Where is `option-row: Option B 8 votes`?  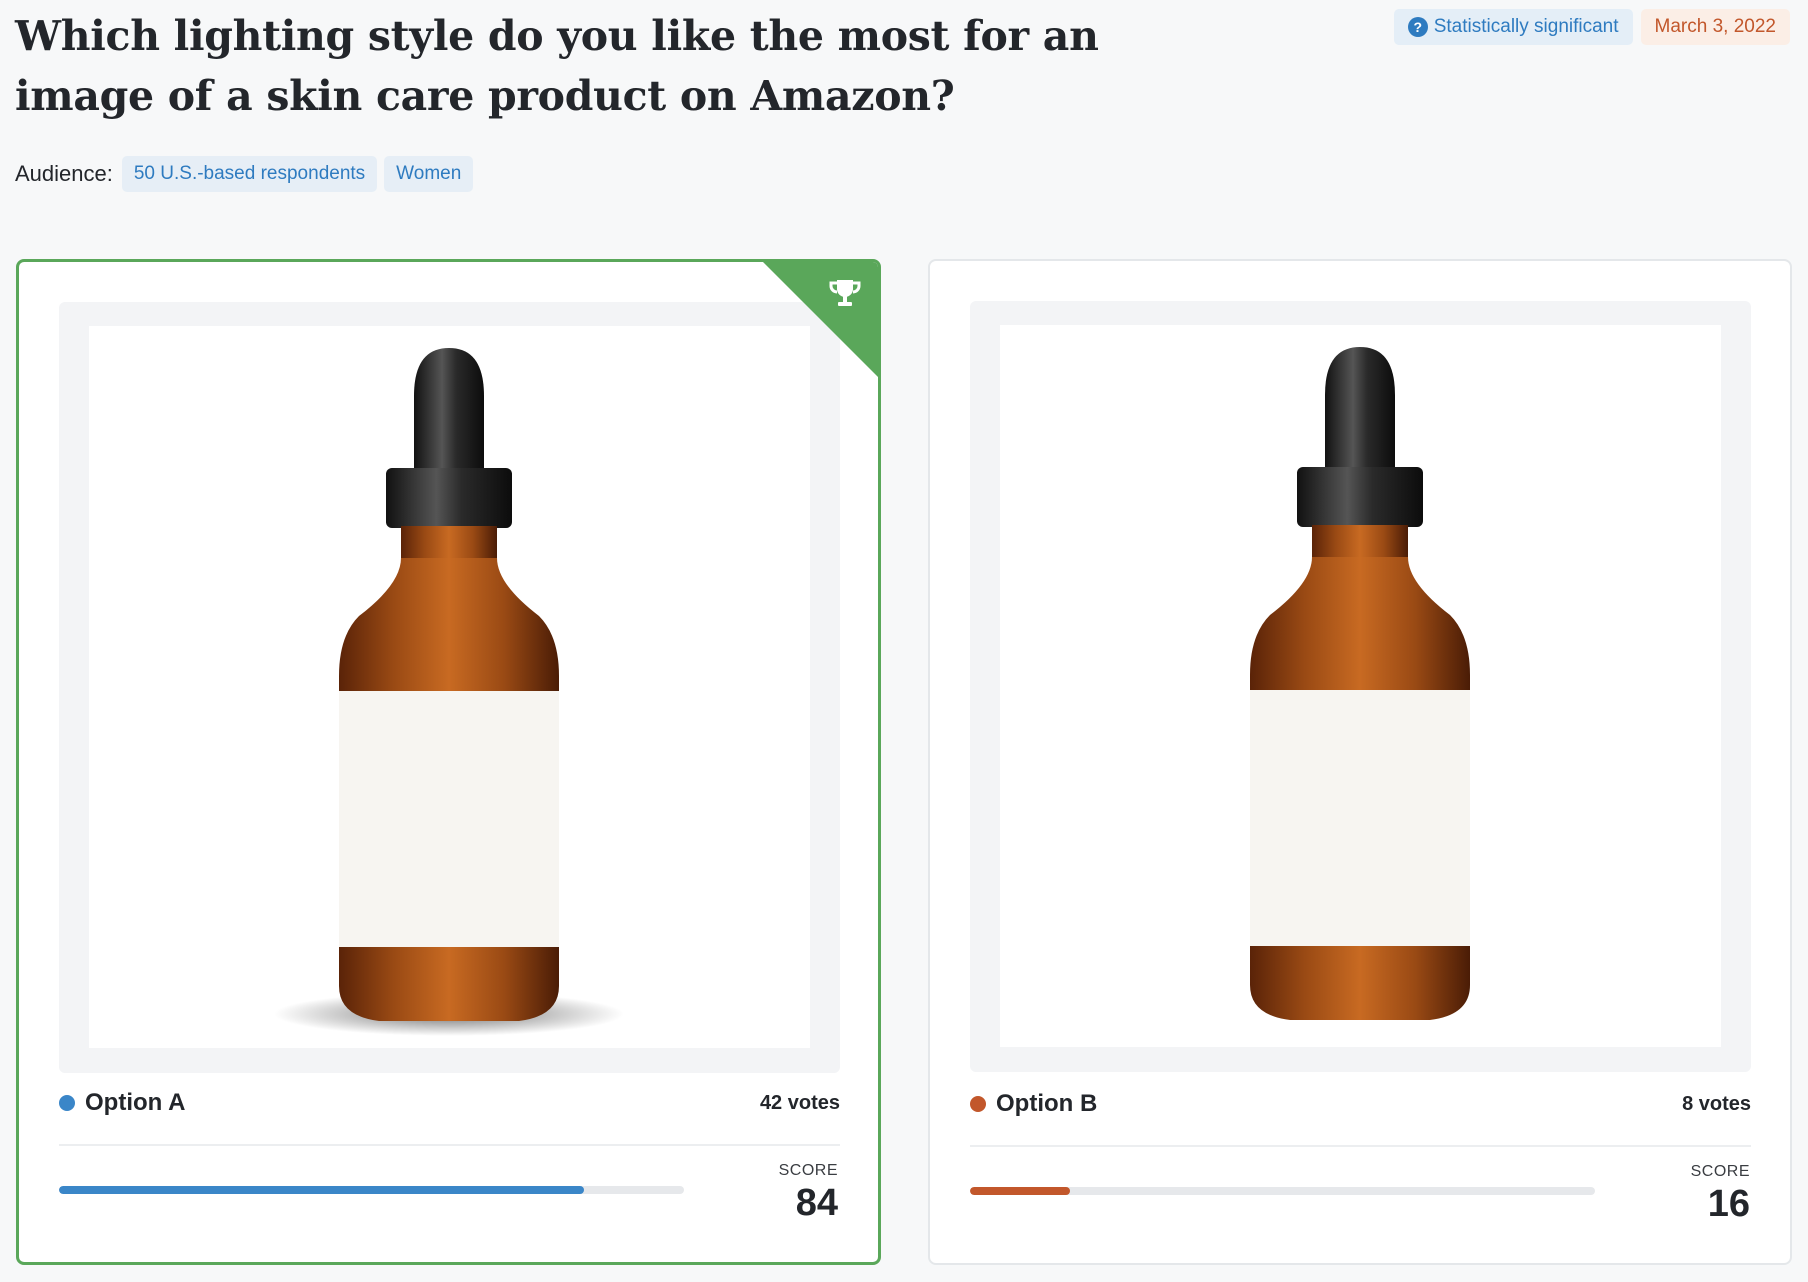 option-row: Option B 8 votes is located at coordinates (1360, 1104).